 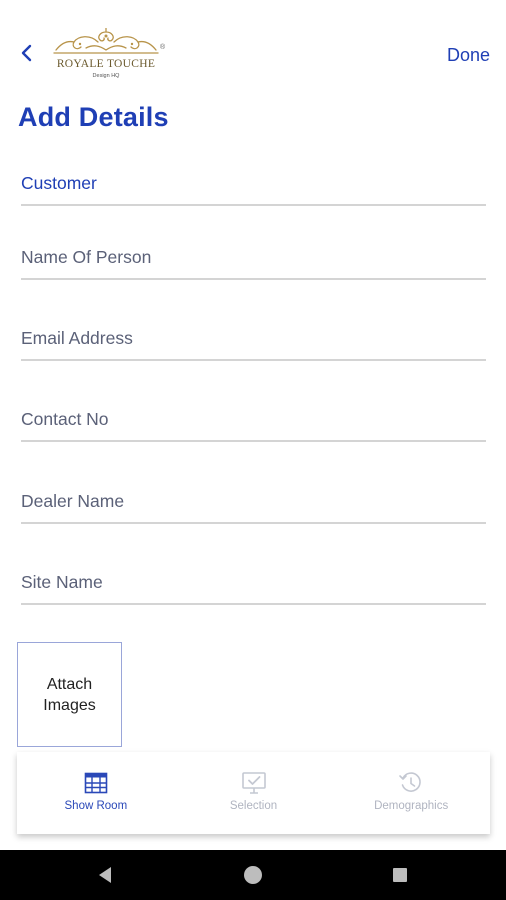 I want to click on system-navigation-bar, so click(x=253, y=875).